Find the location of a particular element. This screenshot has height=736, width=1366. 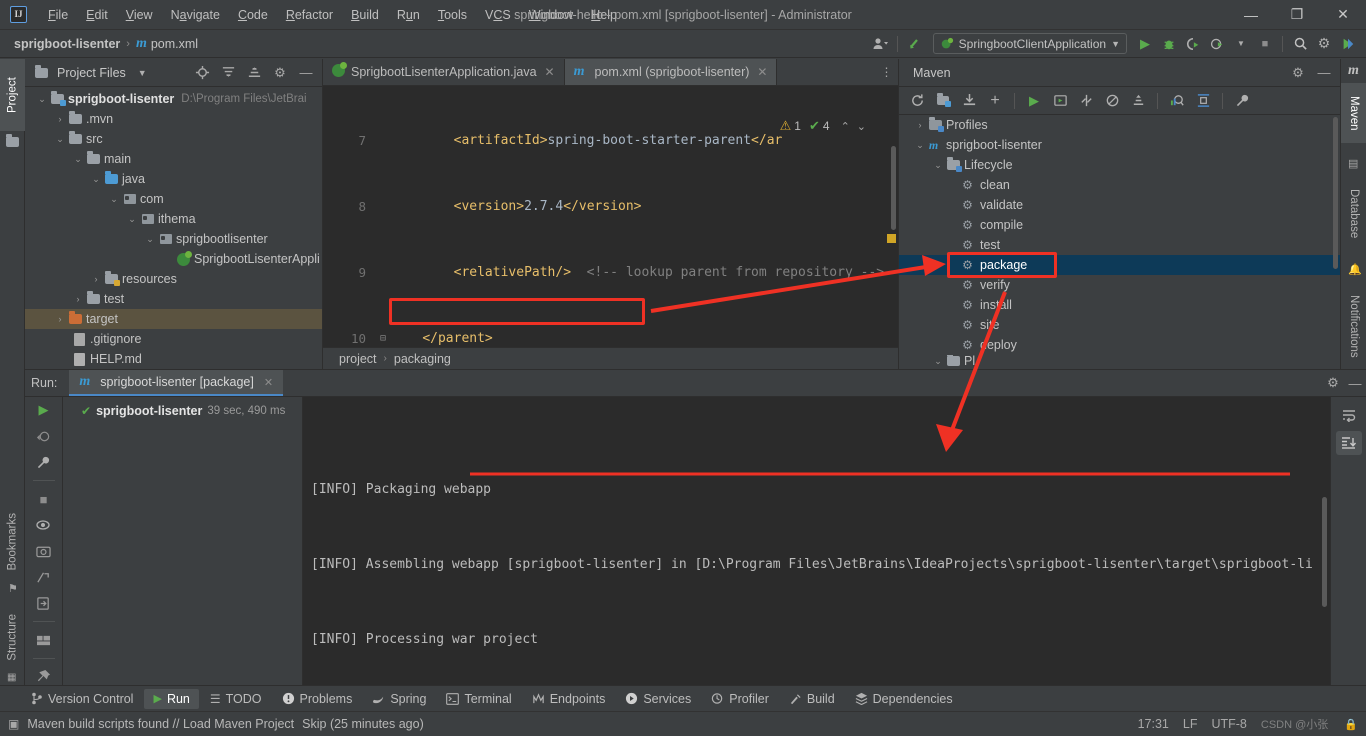

close-button: ✕ is located at coordinates (1343, 15).